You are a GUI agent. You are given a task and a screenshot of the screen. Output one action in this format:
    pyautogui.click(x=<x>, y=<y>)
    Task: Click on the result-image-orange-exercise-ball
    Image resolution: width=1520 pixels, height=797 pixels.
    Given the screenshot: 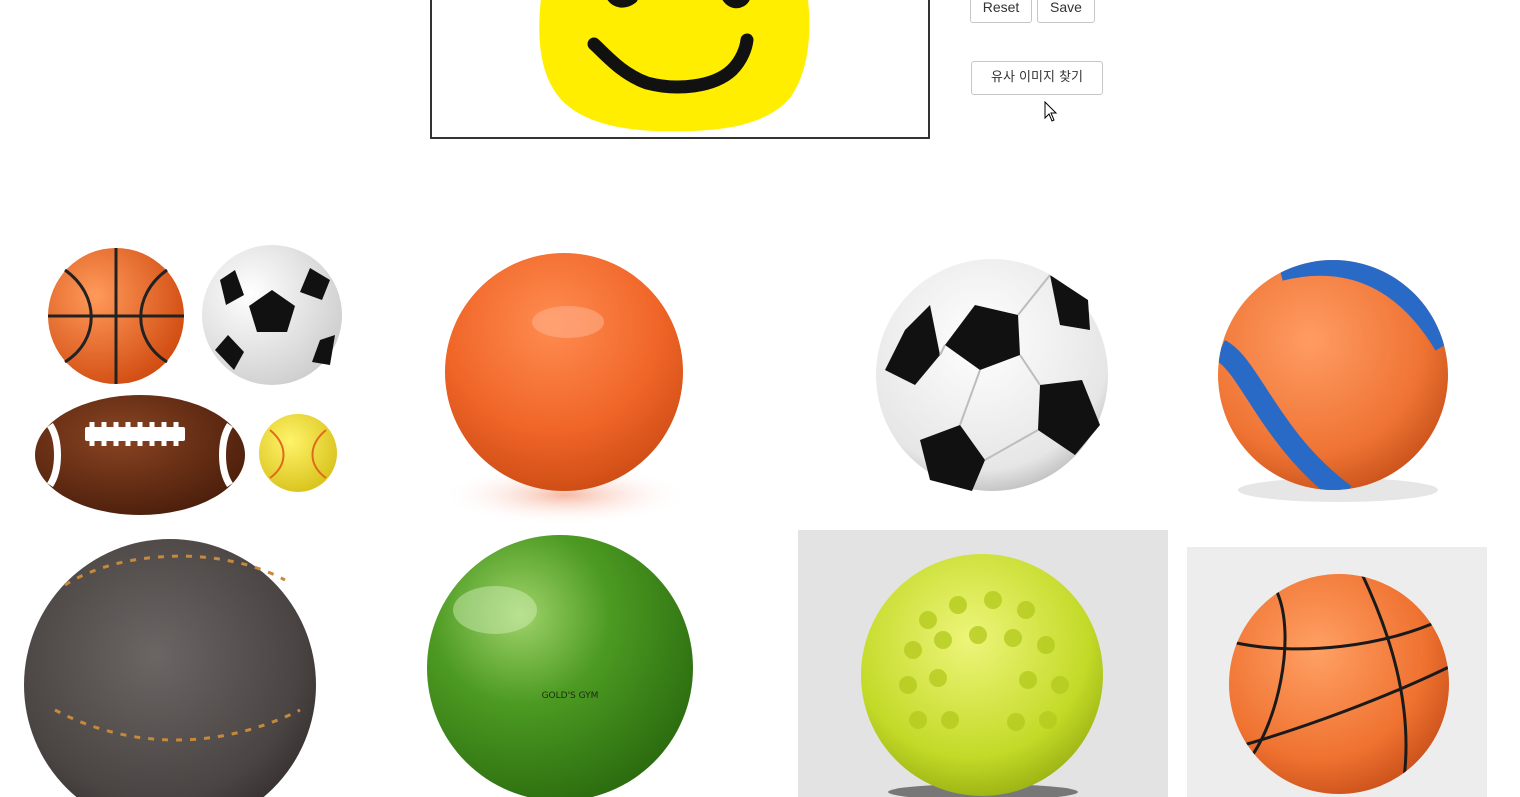 What is the action you would take?
    pyautogui.click(x=565, y=385)
    